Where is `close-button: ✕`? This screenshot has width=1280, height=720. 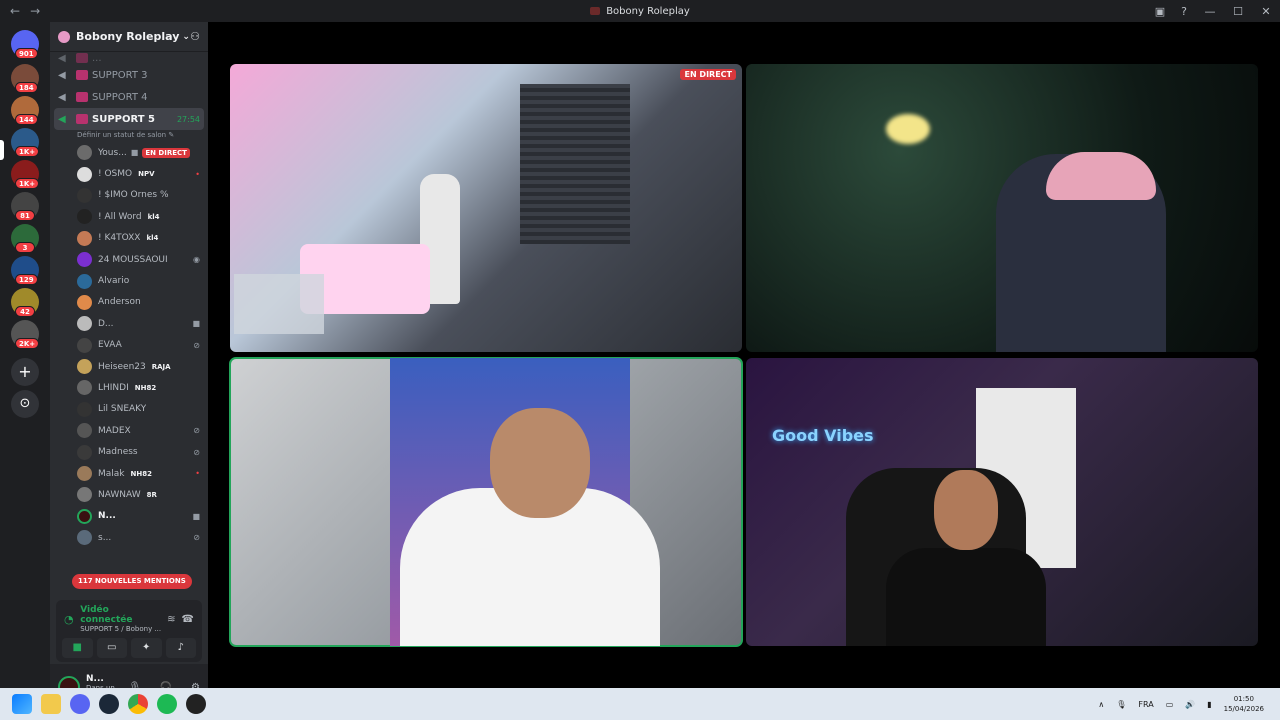 close-button: ✕ is located at coordinates (1266, 11).